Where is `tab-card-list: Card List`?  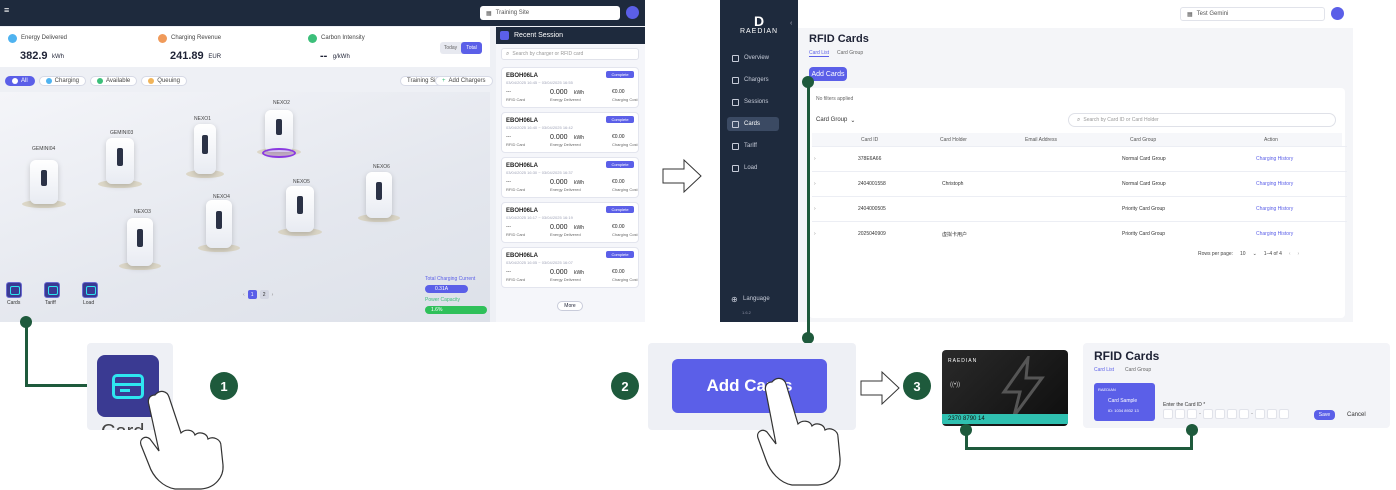
tab-card-list: Card List is located at coordinates (819, 53).